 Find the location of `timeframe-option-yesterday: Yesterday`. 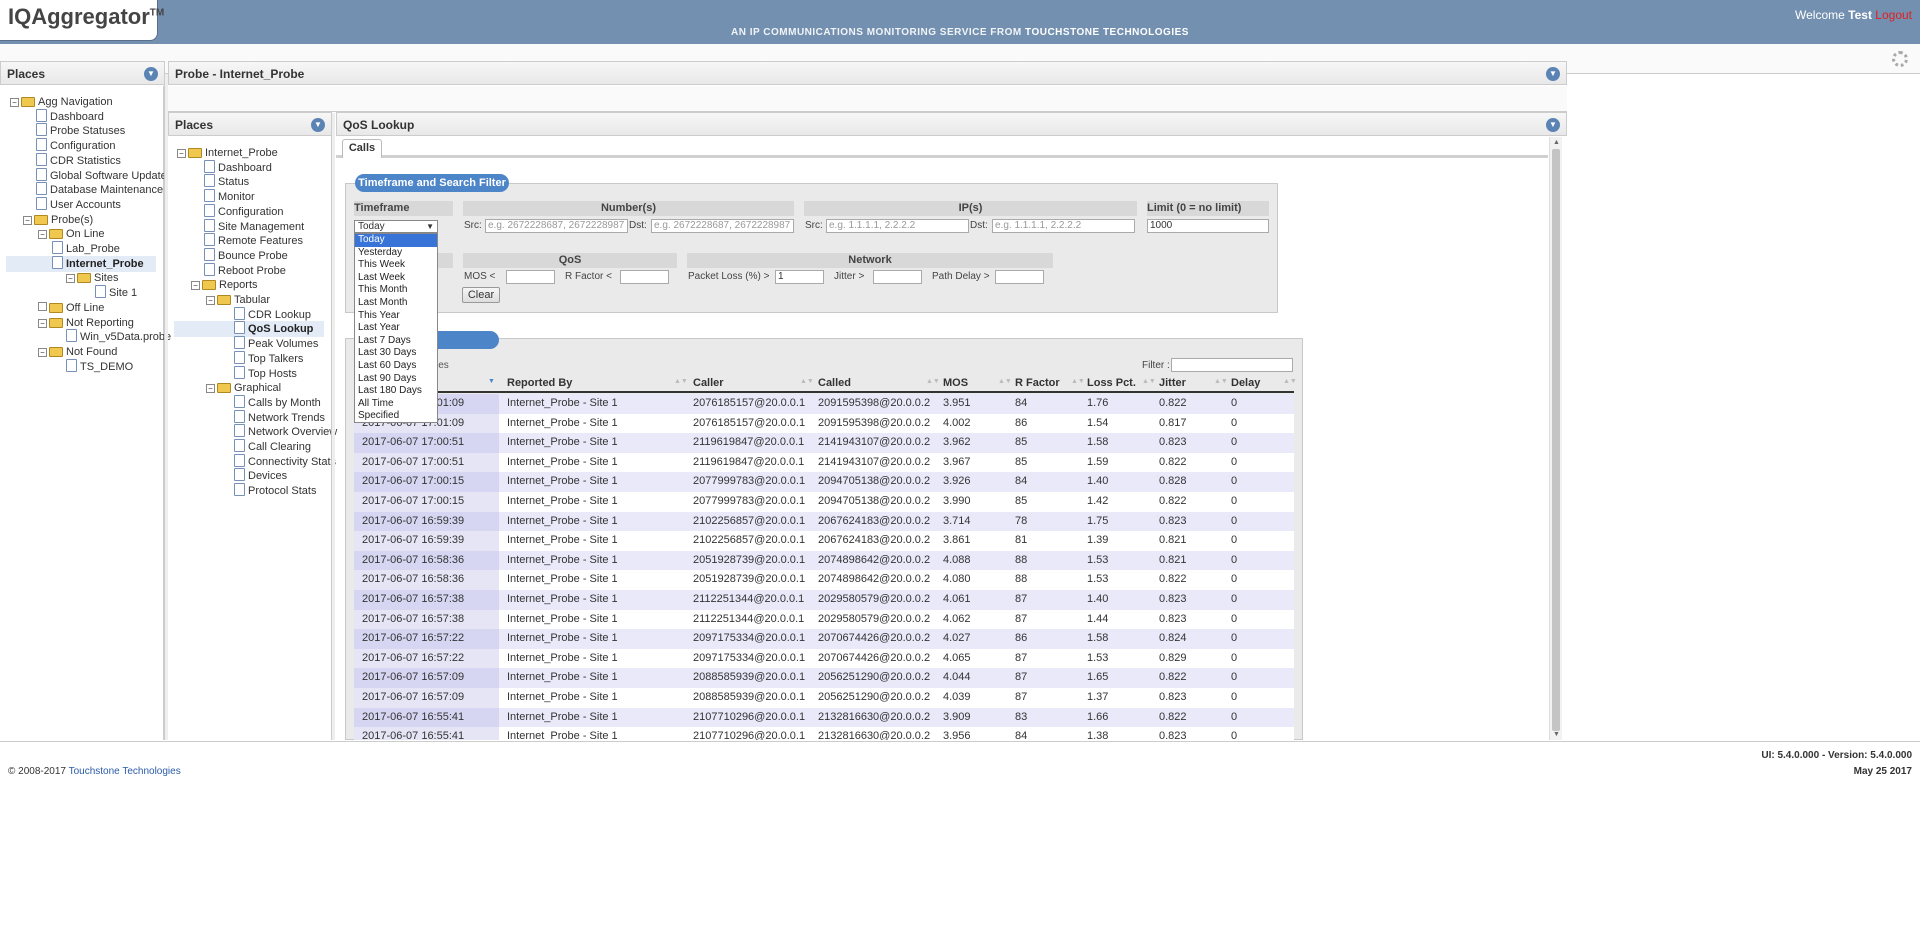

timeframe-option-yesterday: Yesterday is located at coordinates (396, 253).